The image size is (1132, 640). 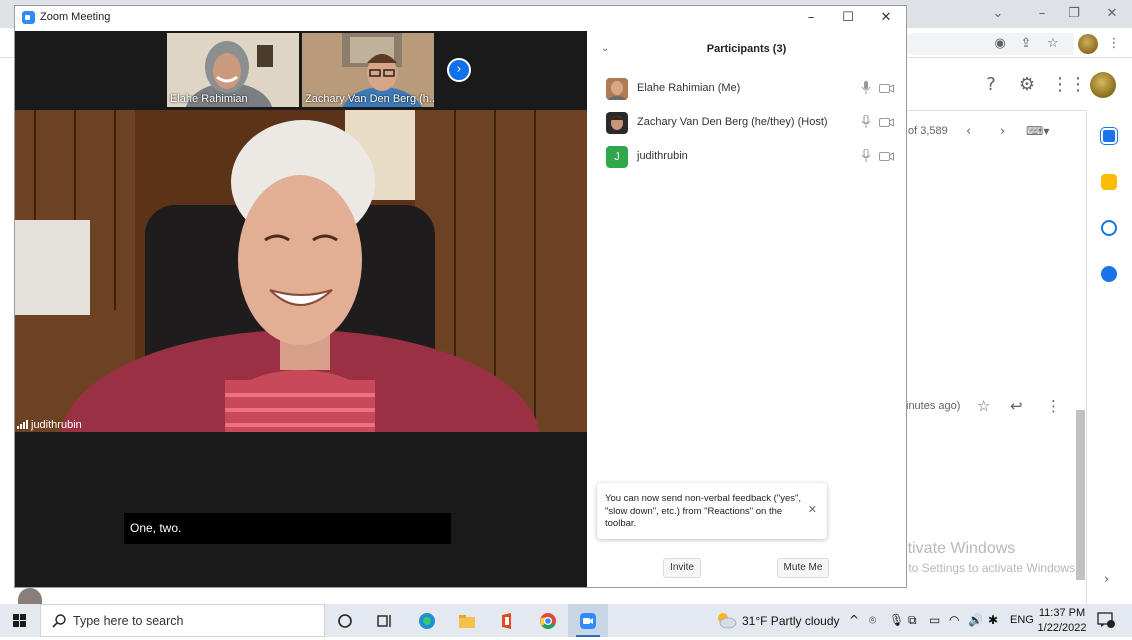 I want to click on search-placeholder: Type here to search, so click(x=128, y=621).